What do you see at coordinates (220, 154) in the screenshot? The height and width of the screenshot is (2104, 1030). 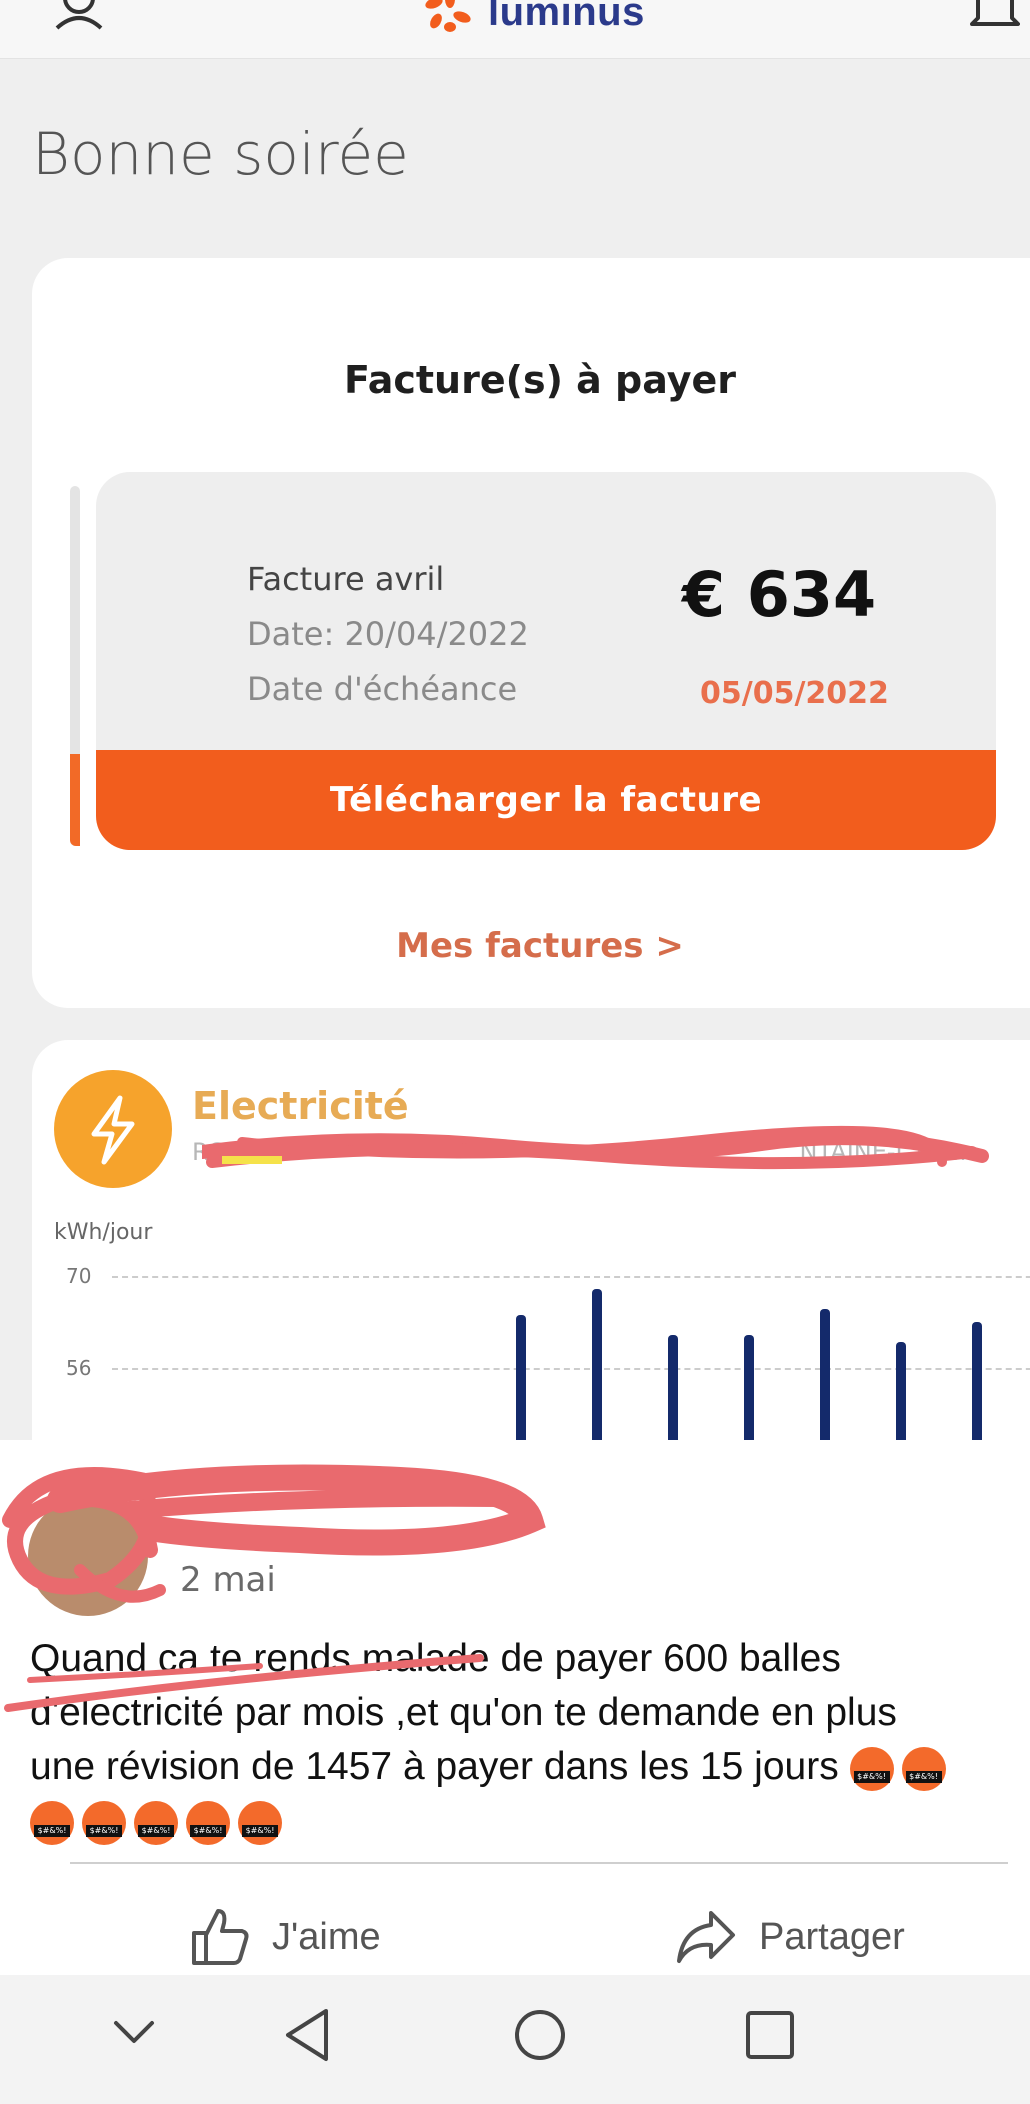 I see `greeting-heading: Bonne soirée` at bounding box center [220, 154].